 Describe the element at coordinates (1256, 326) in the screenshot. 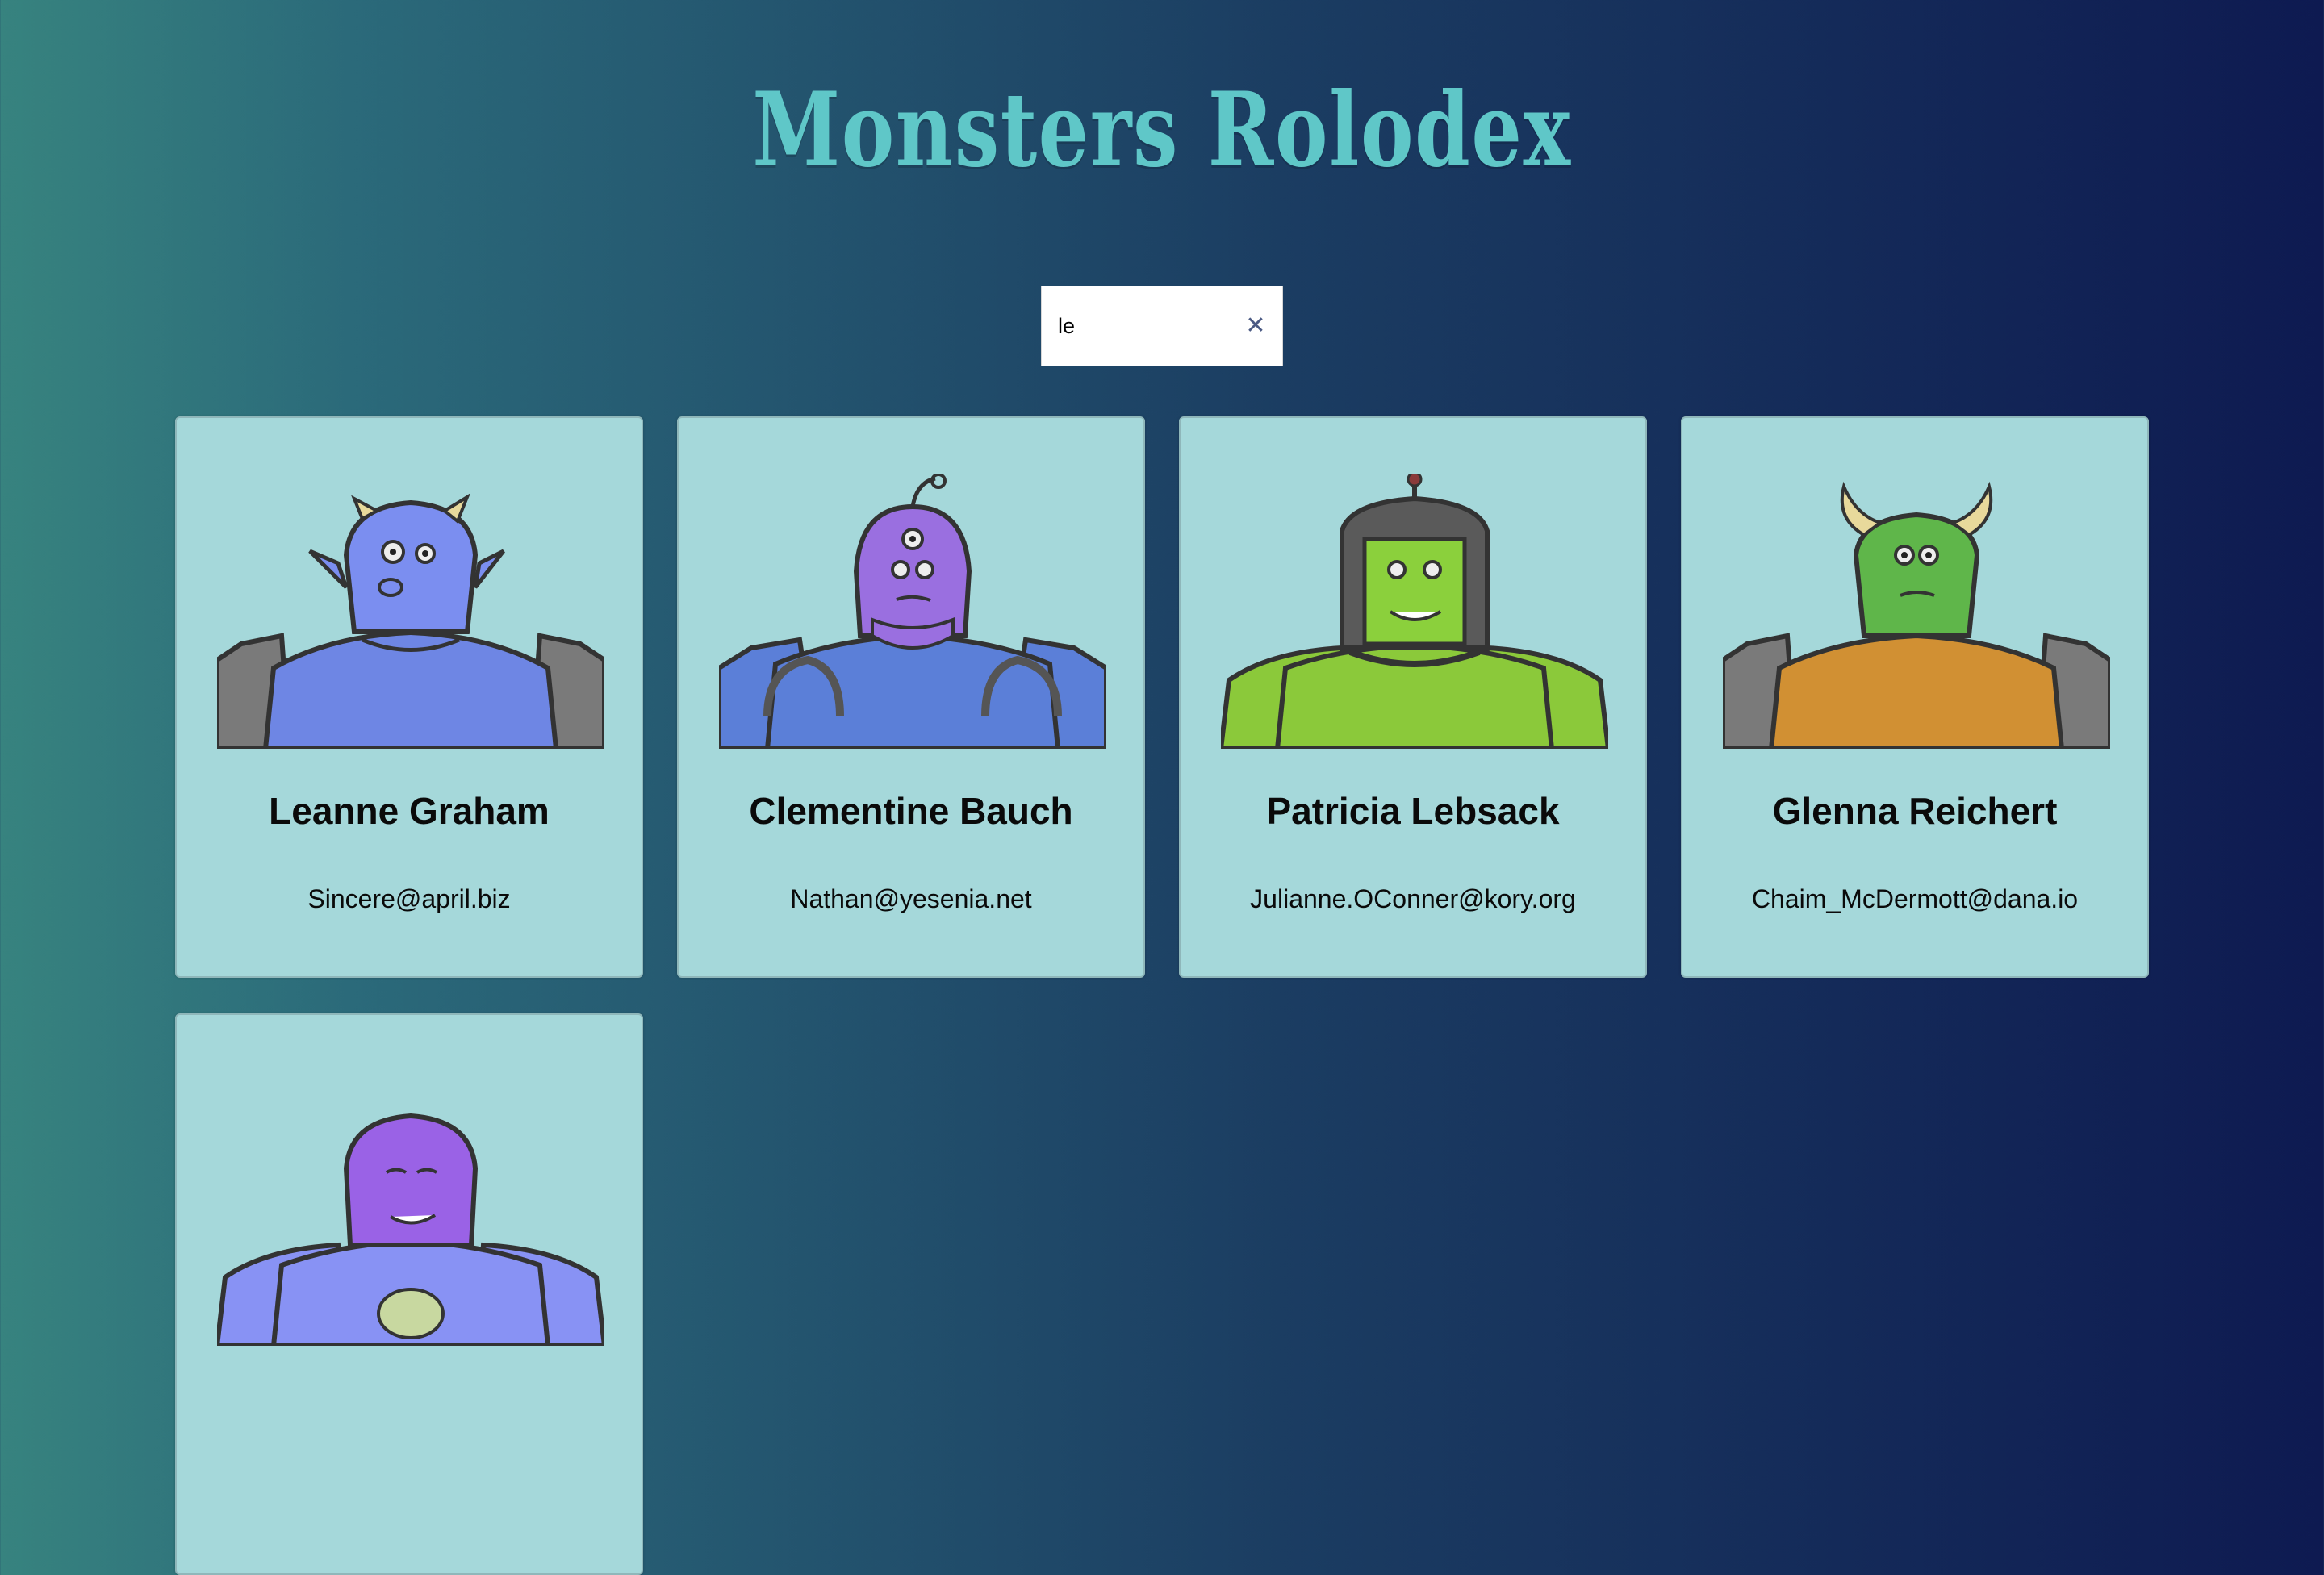

I see `close-icon: ✕` at that location.